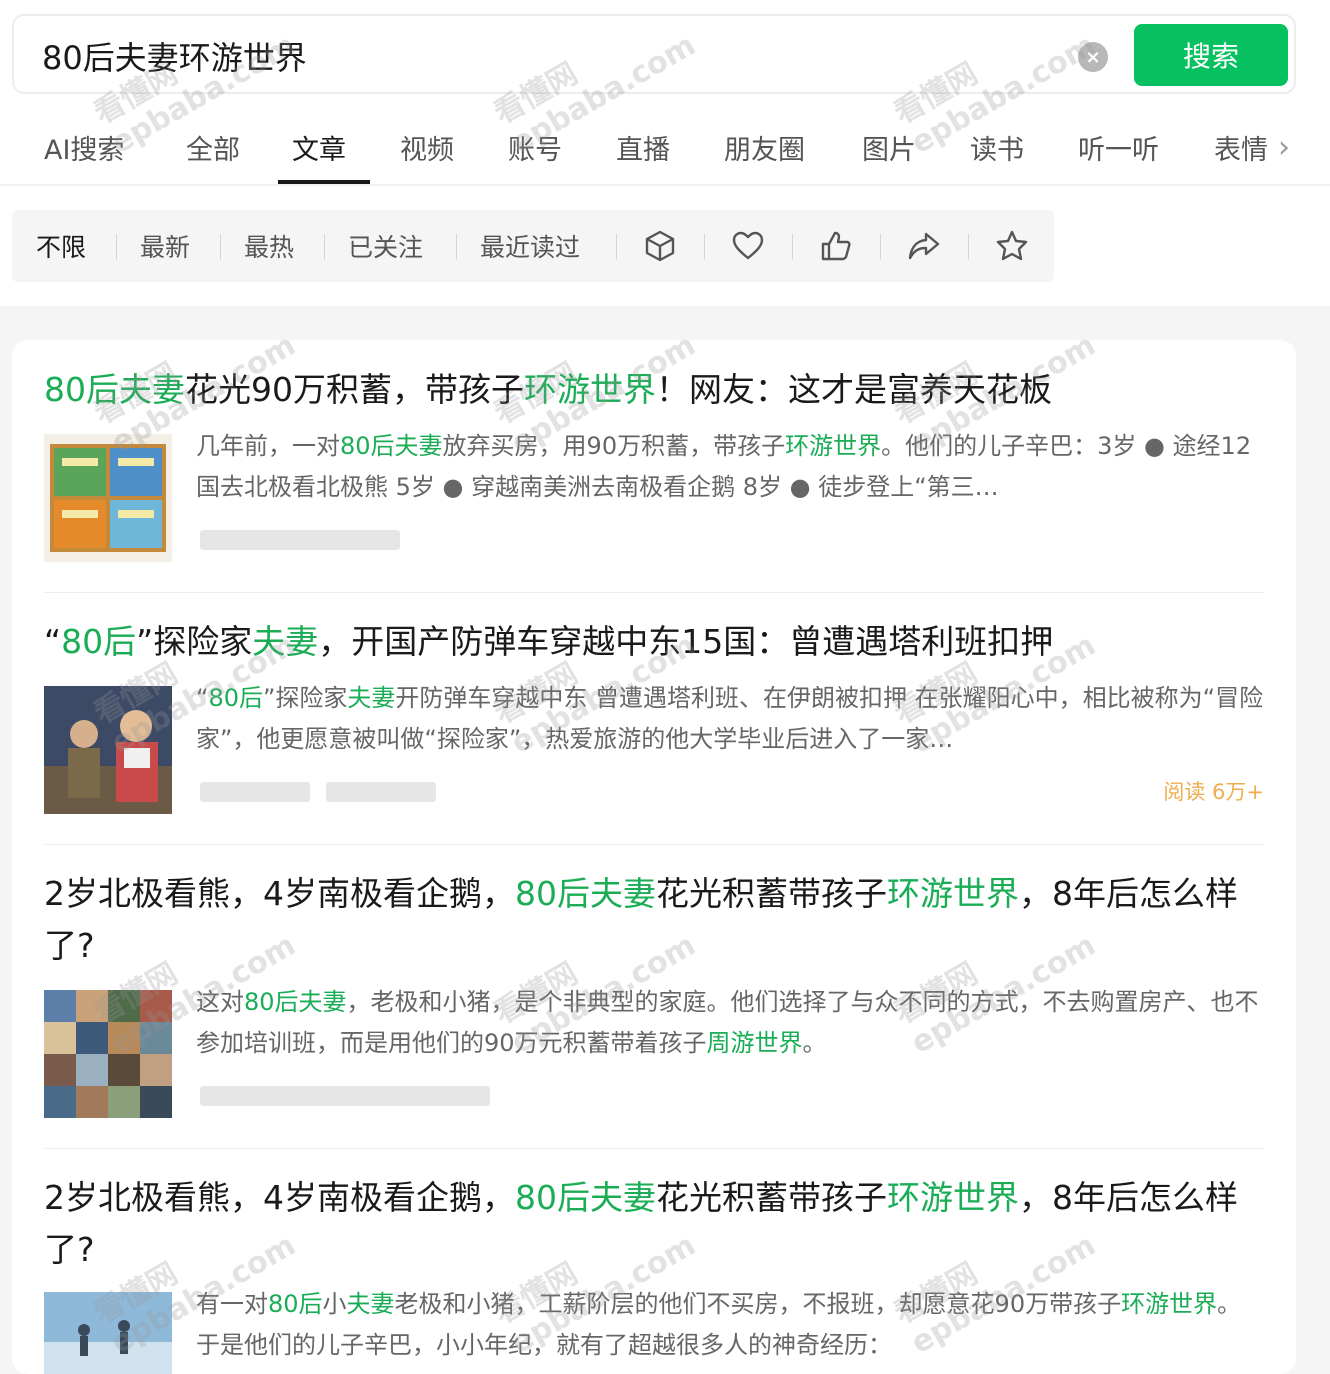 This screenshot has width=1330, height=1374. What do you see at coordinates (334, 1304) in the screenshot?
I see `text-fragment: 小` at bounding box center [334, 1304].